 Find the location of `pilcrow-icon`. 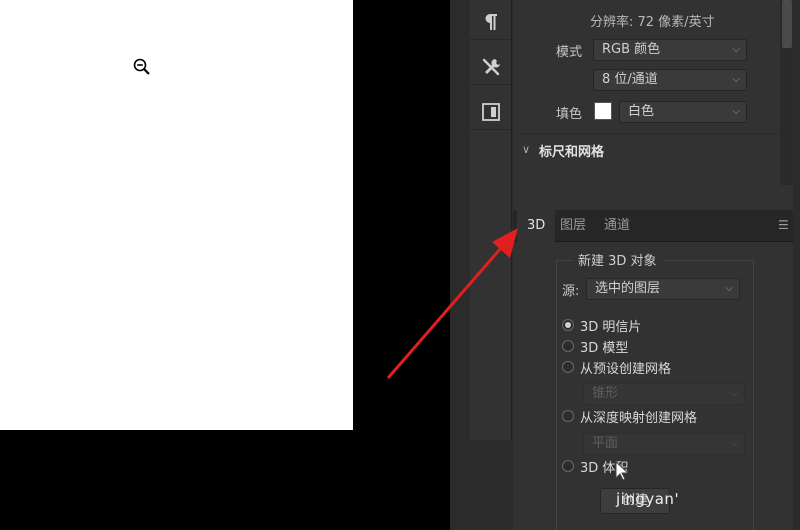

pilcrow-icon is located at coordinates (491, 21).